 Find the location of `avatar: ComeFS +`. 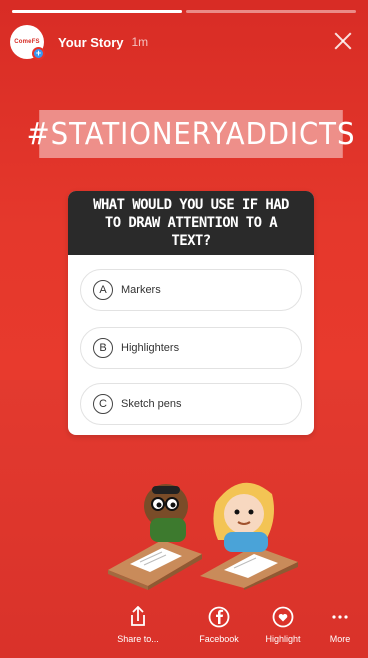

avatar: ComeFS + is located at coordinates (27, 42).